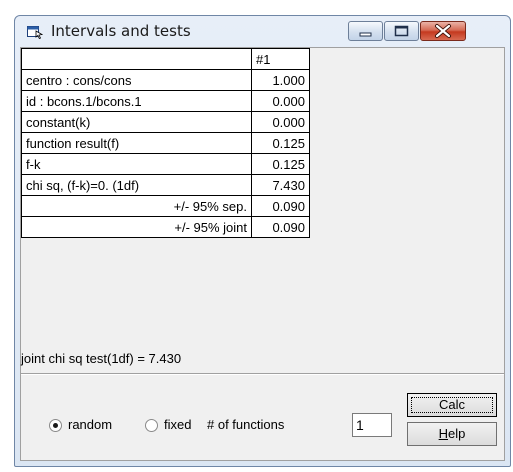 This screenshot has height=472, width=513. What do you see at coordinates (101, 358) in the screenshot?
I see `joint-test-result: joint chi sq test(1df) = 7.430` at bounding box center [101, 358].